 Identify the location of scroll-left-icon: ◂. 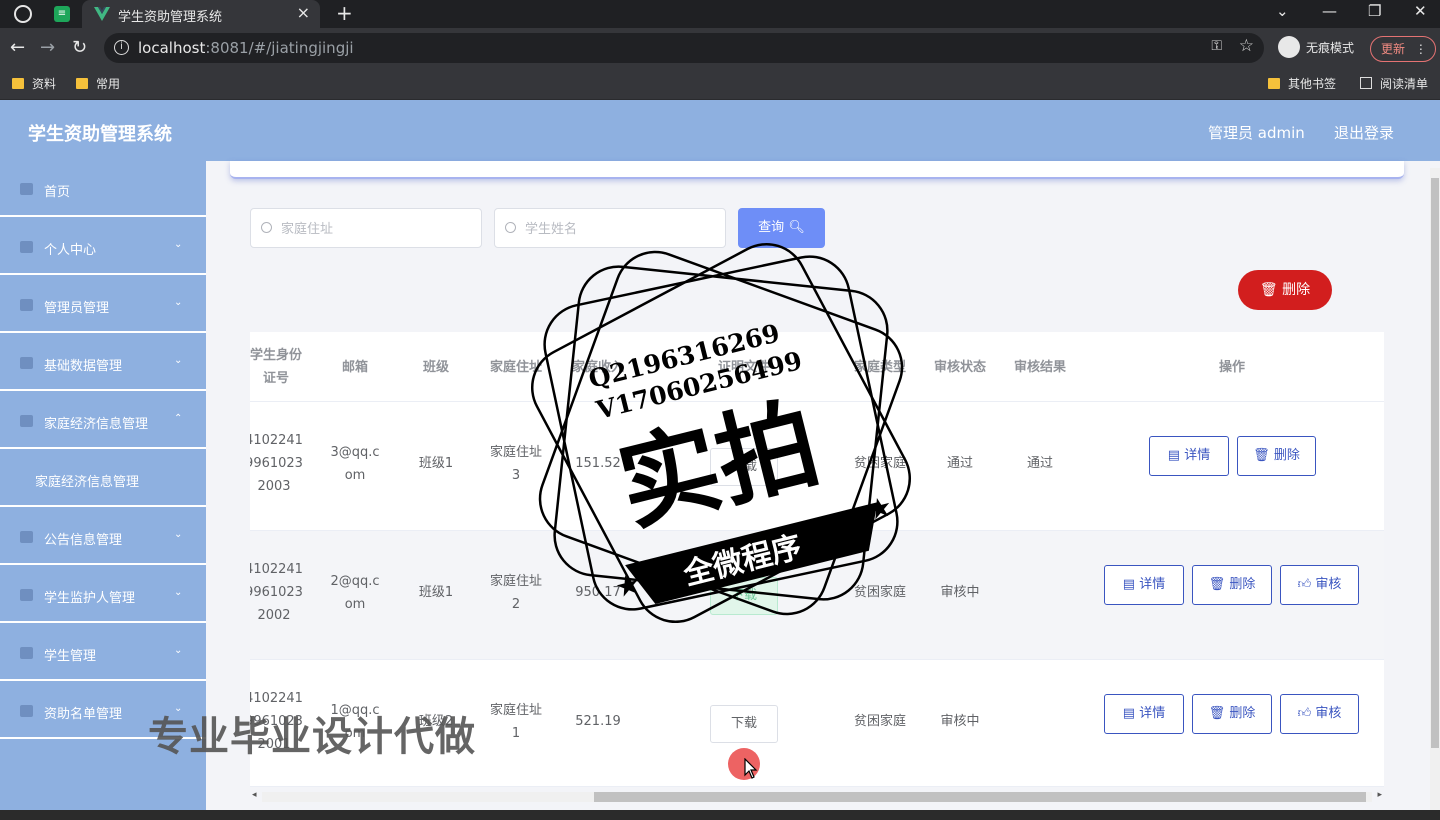
(254, 795).